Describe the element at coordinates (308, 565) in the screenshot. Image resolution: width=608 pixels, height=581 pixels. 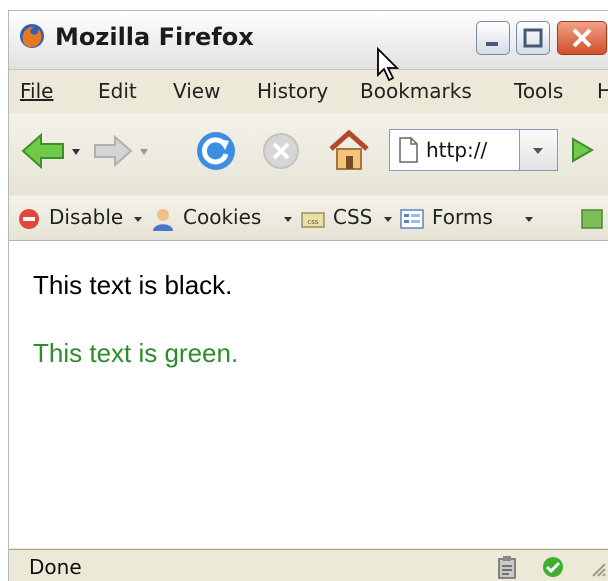
I see `status-bar: Done` at that location.